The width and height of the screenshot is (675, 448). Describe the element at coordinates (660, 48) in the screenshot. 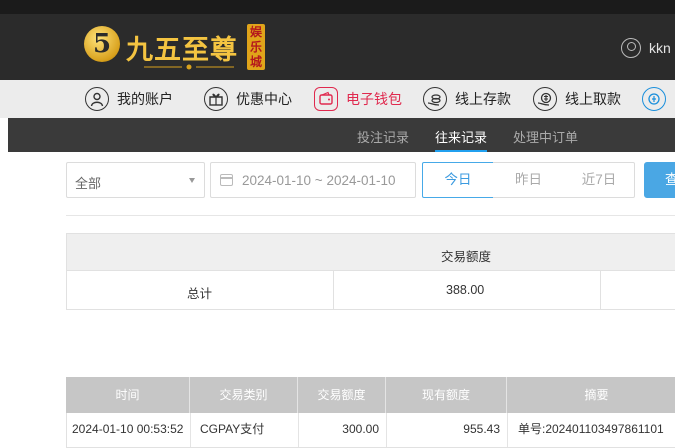

I see `user-name: kkn` at that location.